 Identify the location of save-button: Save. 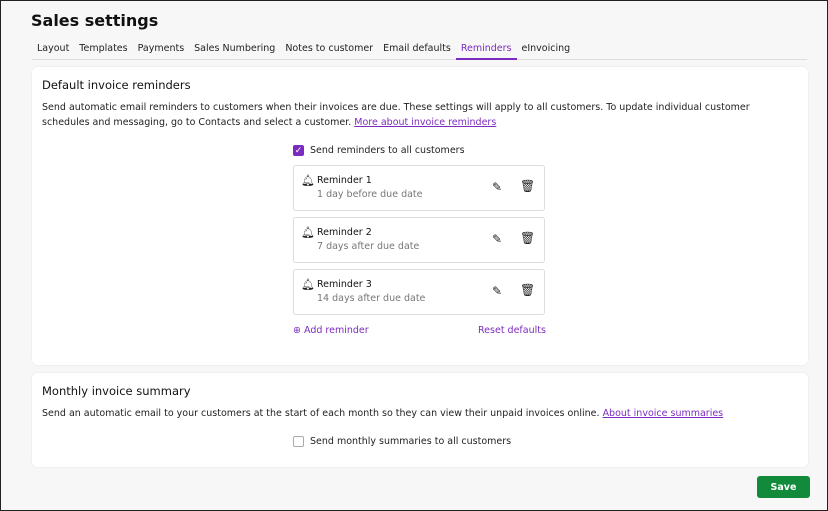
(783, 487).